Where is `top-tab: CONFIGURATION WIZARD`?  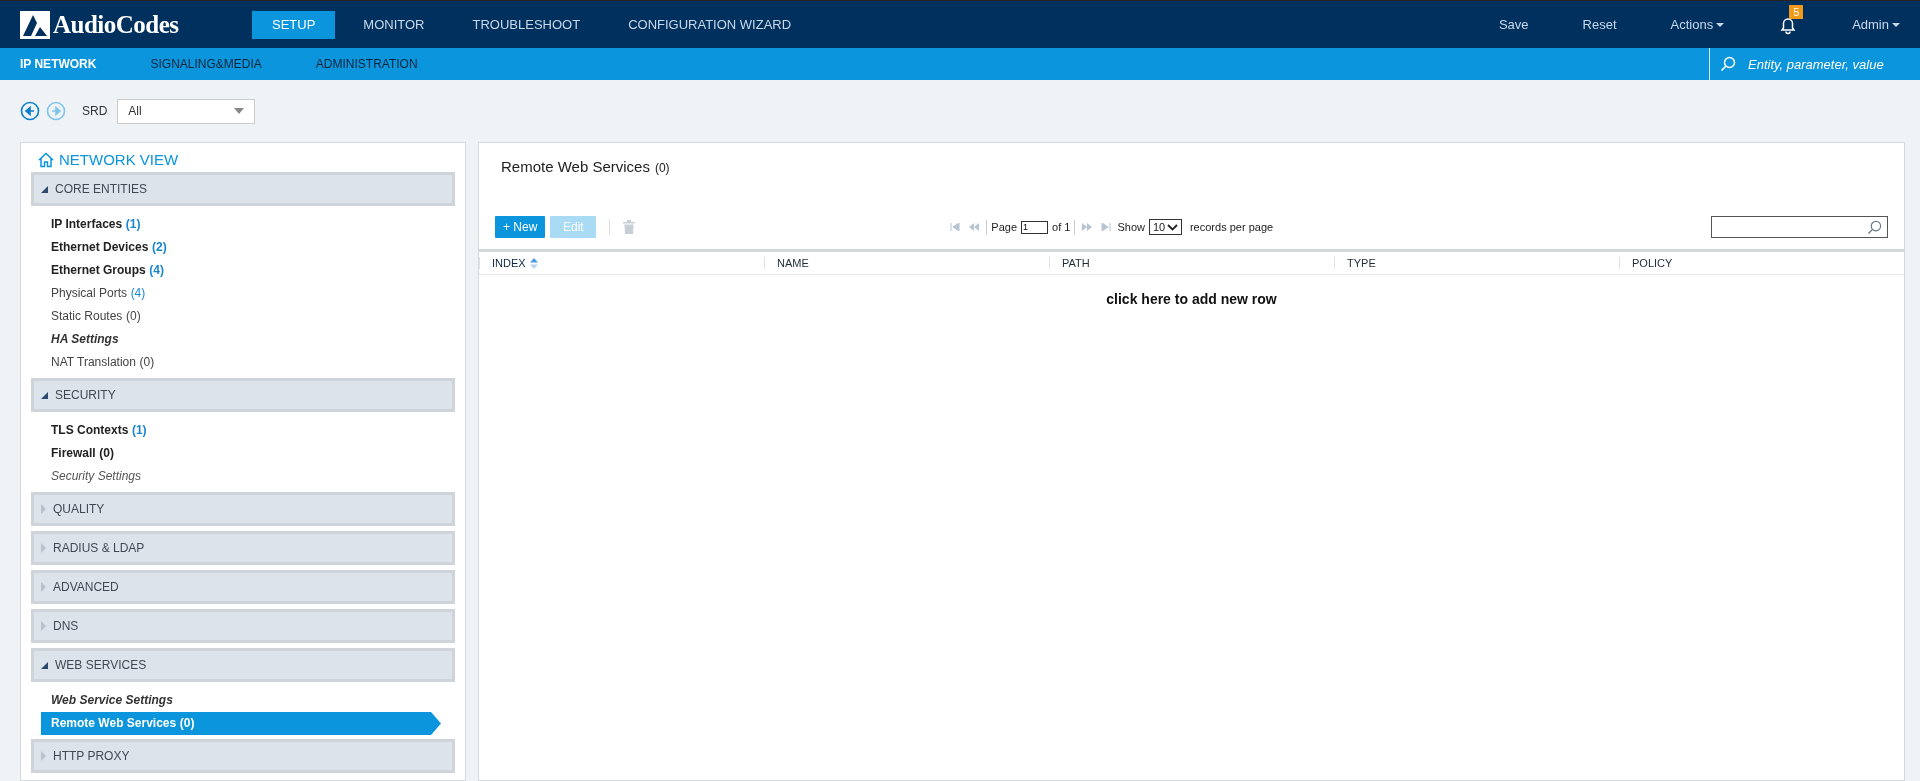
top-tab: CONFIGURATION WIZARD is located at coordinates (710, 24).